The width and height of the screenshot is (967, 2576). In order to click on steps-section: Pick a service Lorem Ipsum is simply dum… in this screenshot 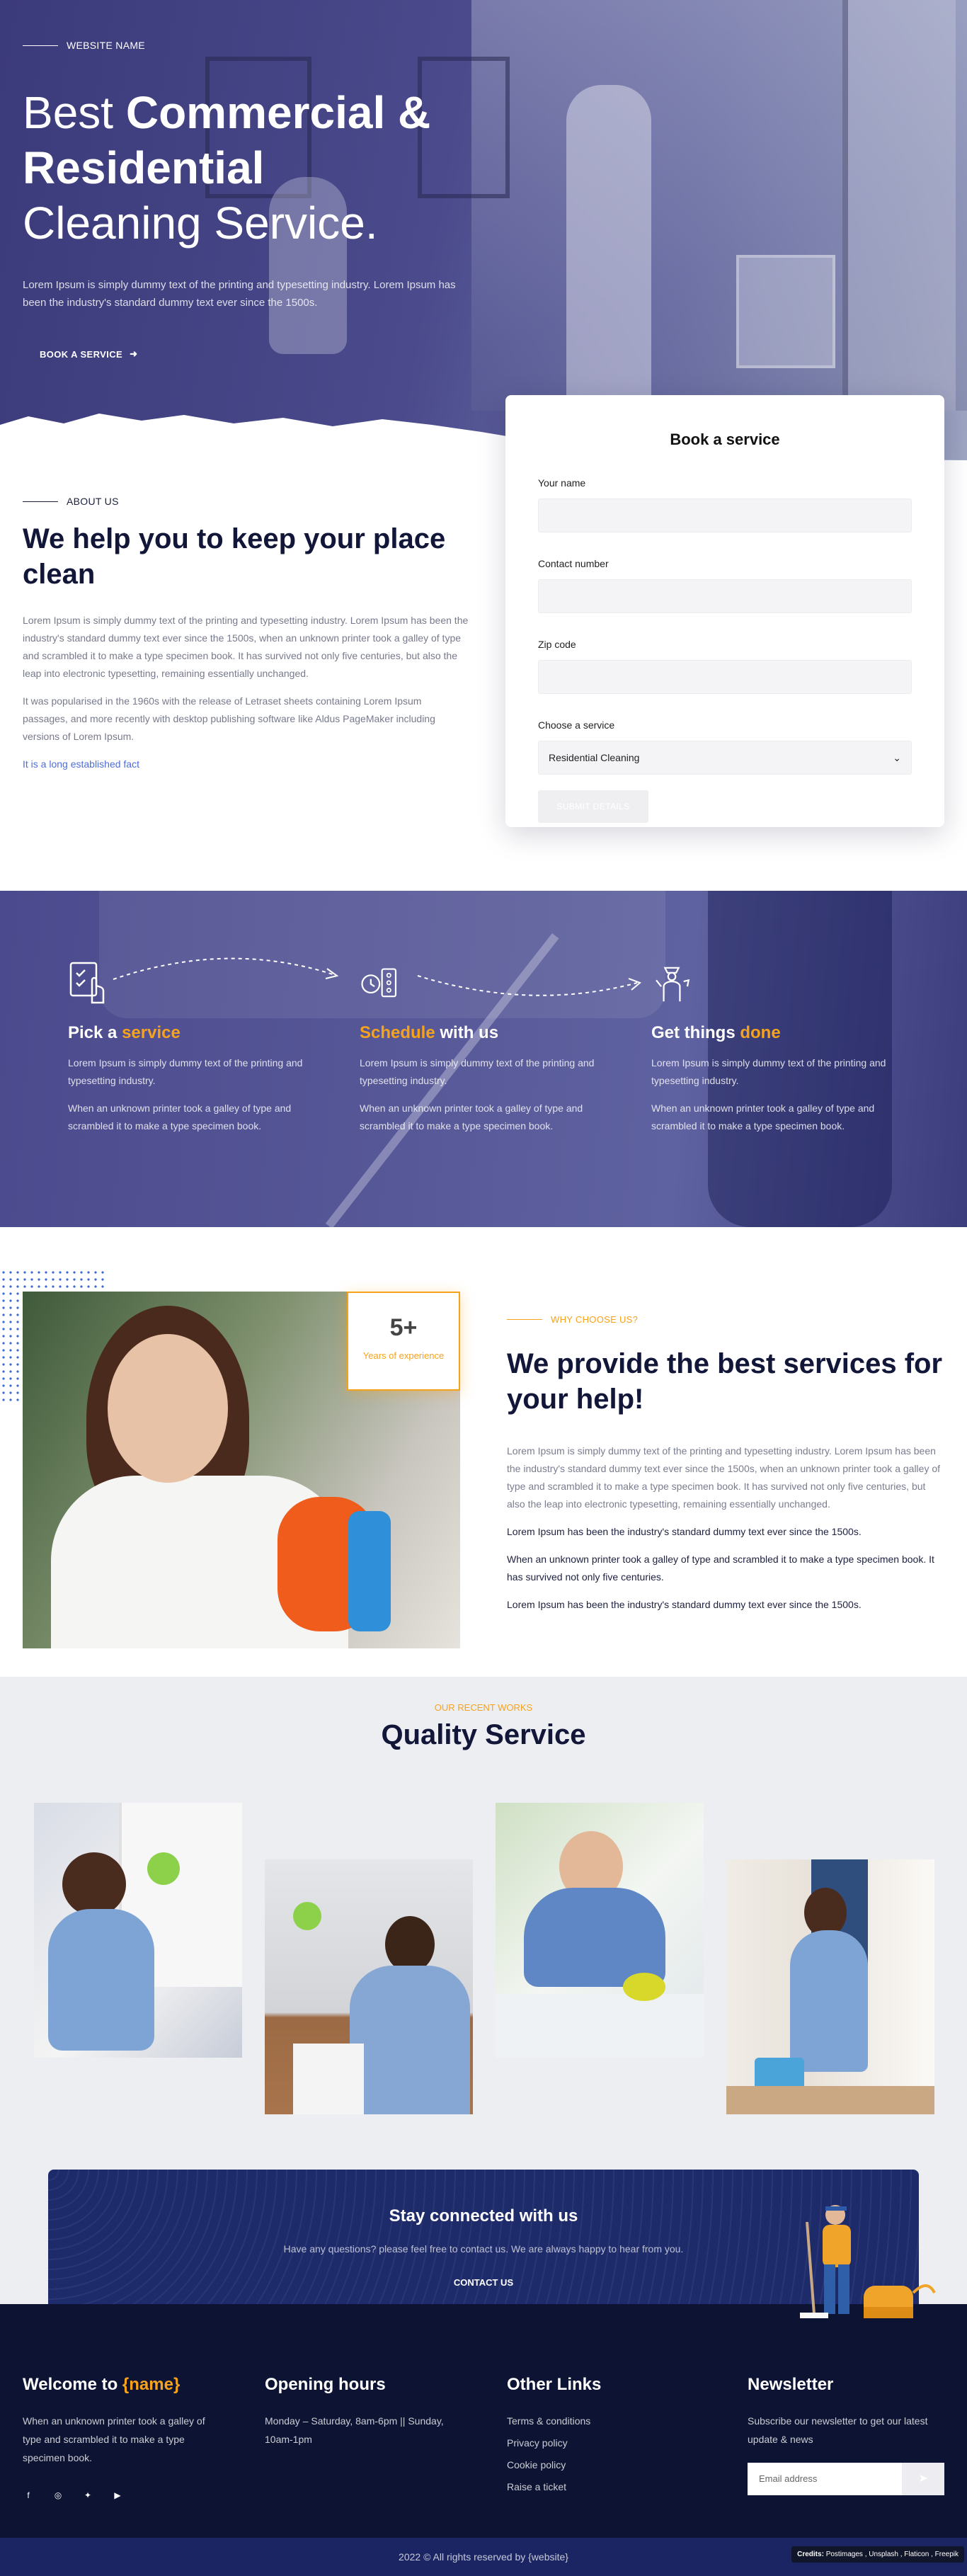, I will do `click(483, 1059)`.